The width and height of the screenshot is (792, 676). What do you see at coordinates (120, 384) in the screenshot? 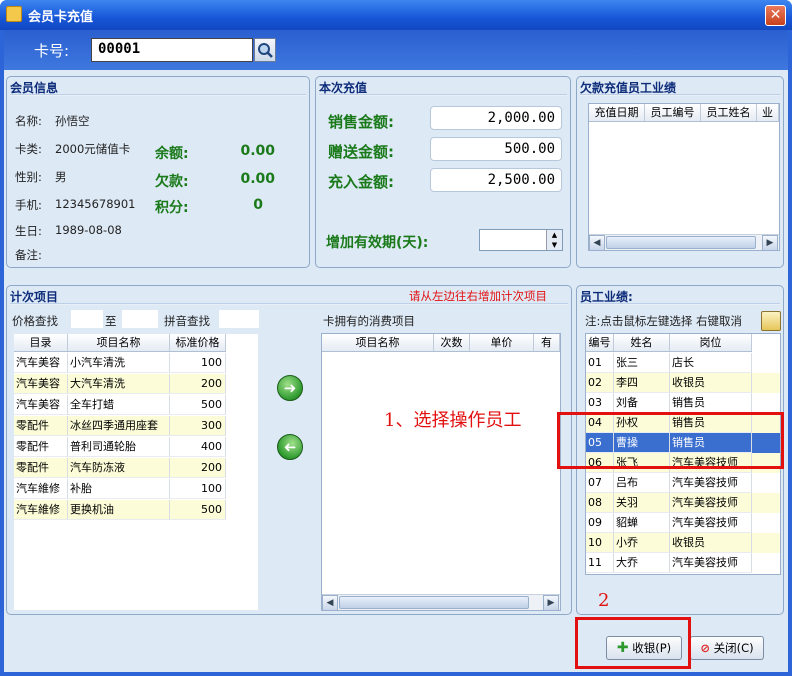
I see `item-row: 汽车美容 大汽车清洗 200` at bounding box center [120, 384].